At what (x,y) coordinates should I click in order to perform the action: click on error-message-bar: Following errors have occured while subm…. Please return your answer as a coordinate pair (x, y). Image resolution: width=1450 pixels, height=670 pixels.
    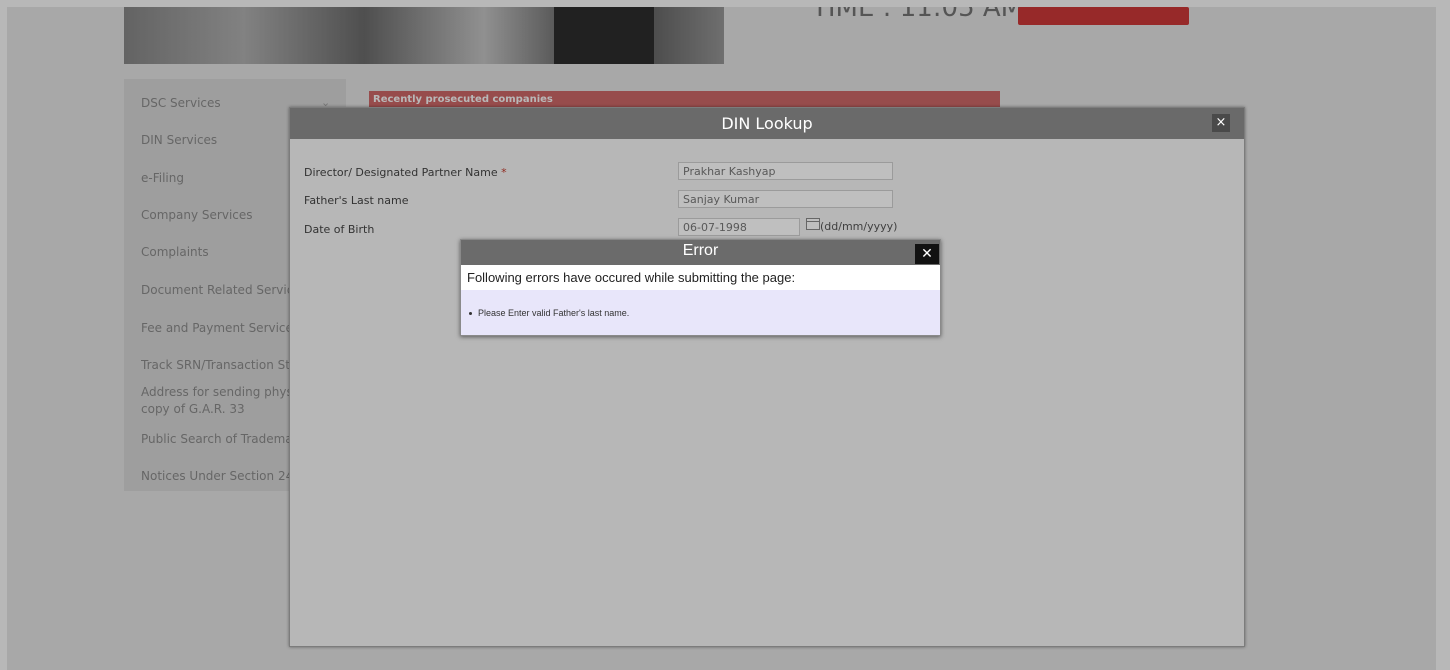
    Looking at the image, I should click on (700, 277).